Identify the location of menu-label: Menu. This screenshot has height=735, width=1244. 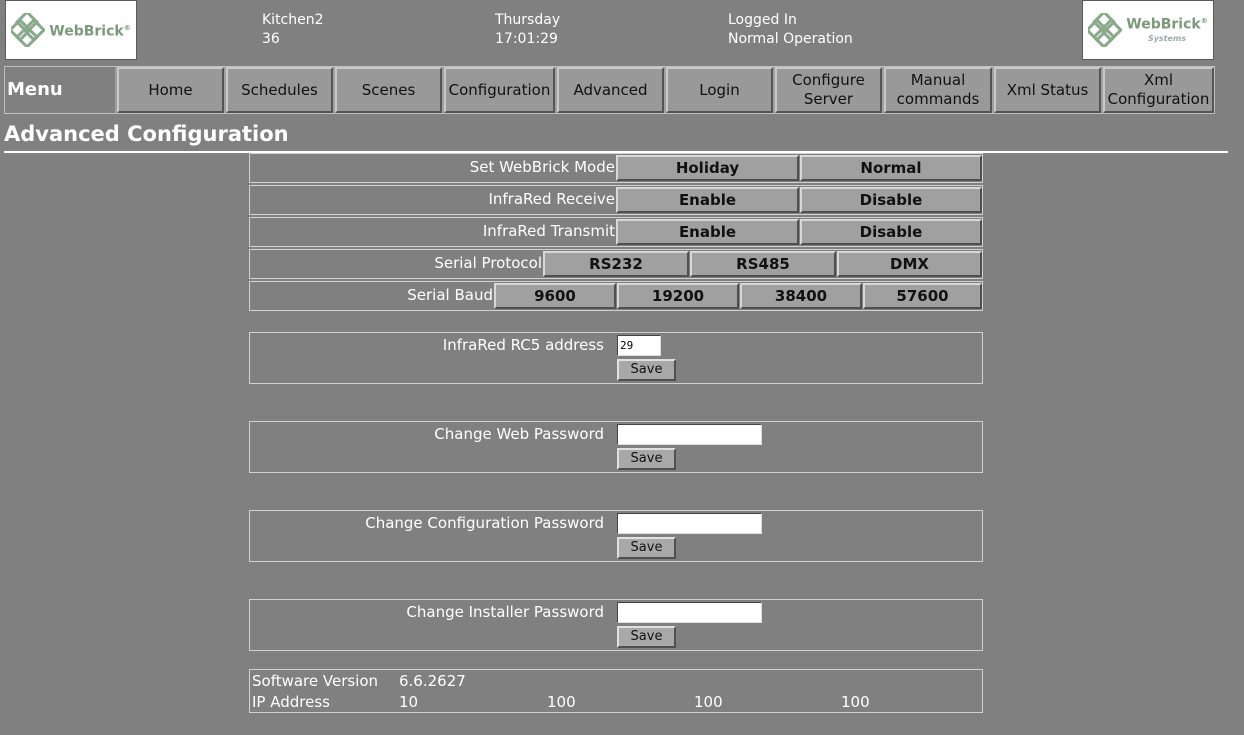
(60, 90).